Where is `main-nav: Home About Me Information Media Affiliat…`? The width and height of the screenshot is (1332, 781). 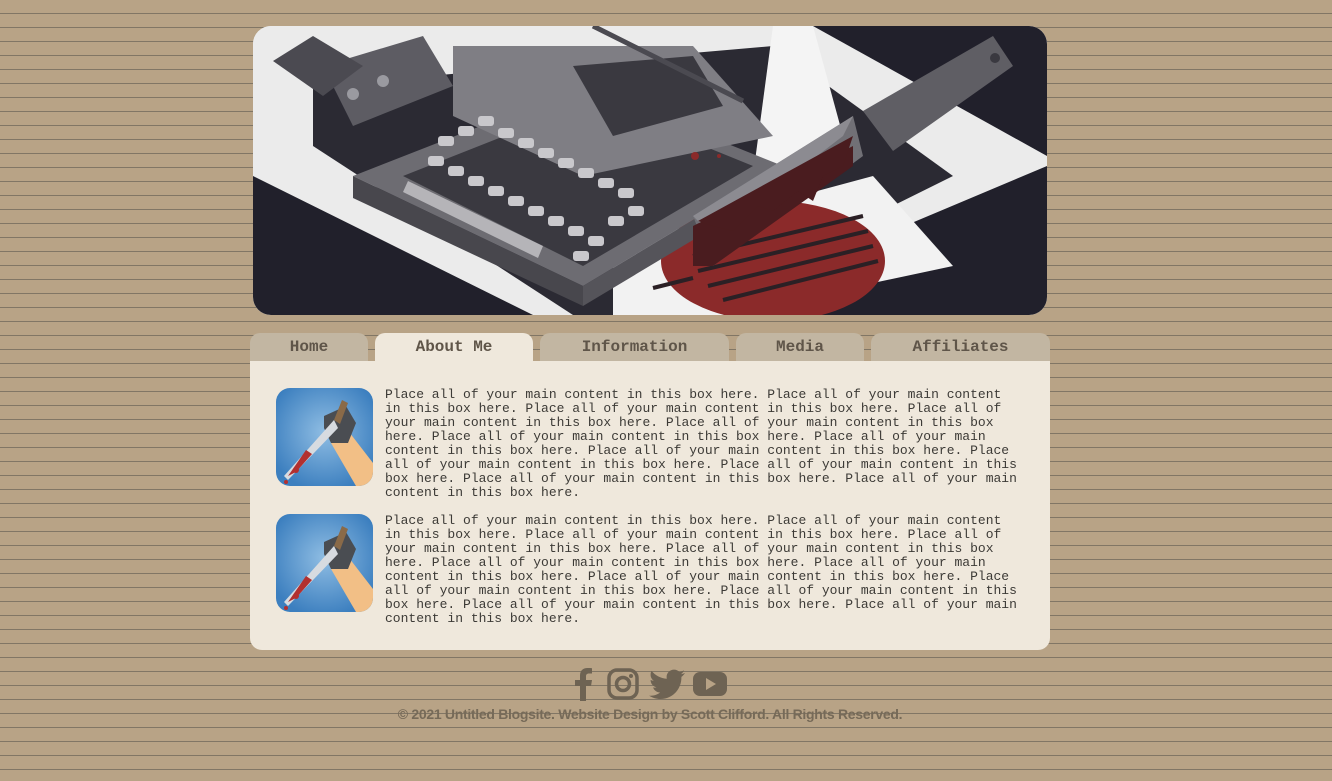 main-nav: Home About Me Information Media Affiliat… is located at coordinates (650, 347).